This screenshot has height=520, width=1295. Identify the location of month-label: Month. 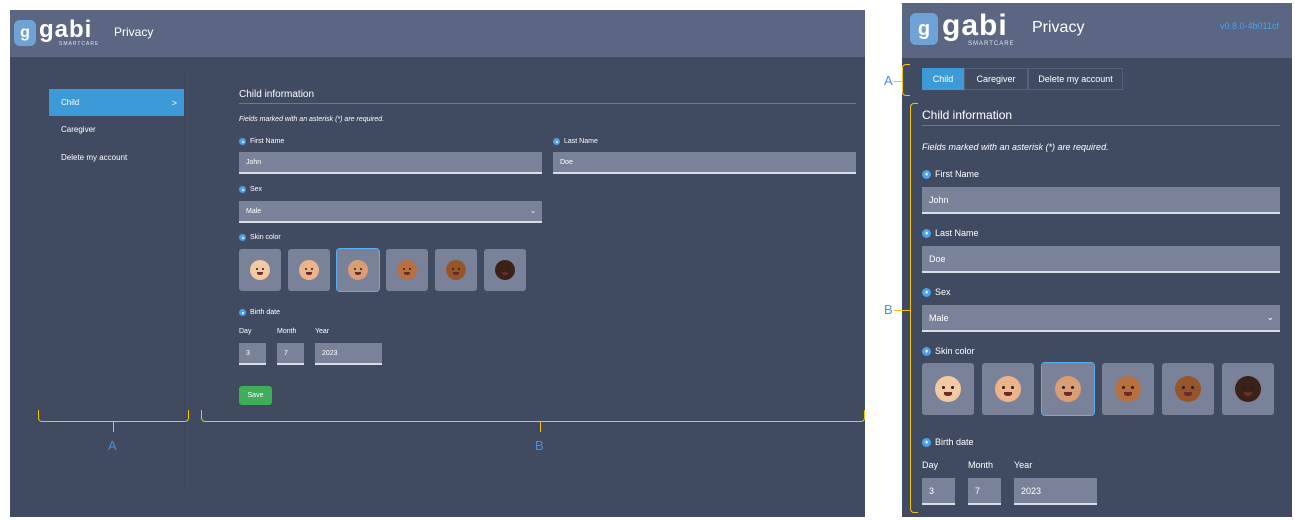
(981, 465).